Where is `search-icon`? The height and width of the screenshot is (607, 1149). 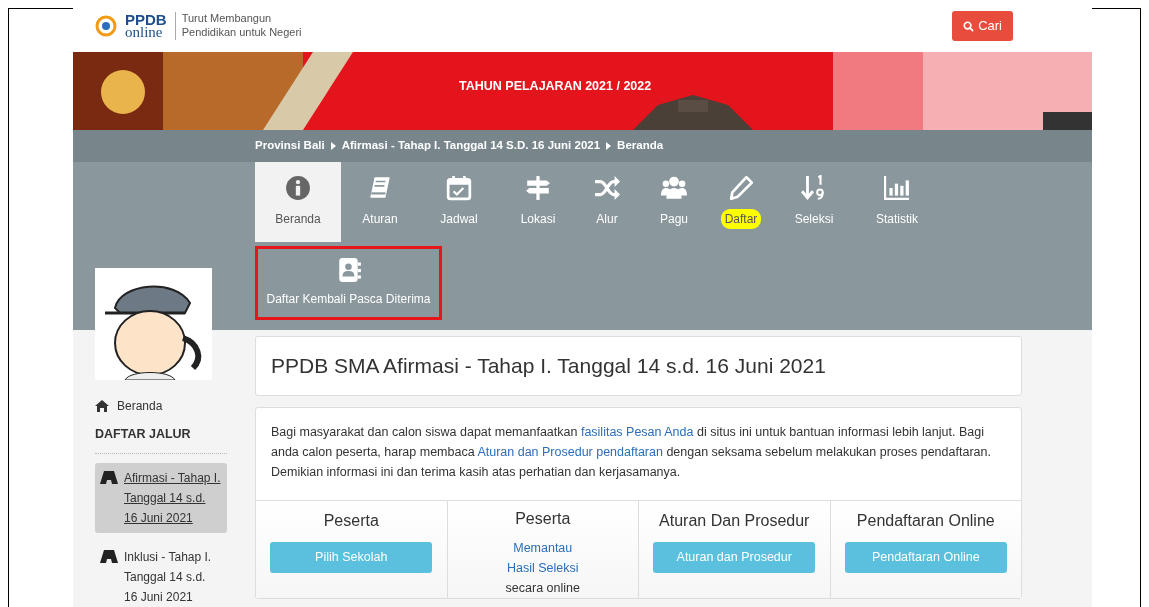 search-icon is located at coordinates (969, 26).